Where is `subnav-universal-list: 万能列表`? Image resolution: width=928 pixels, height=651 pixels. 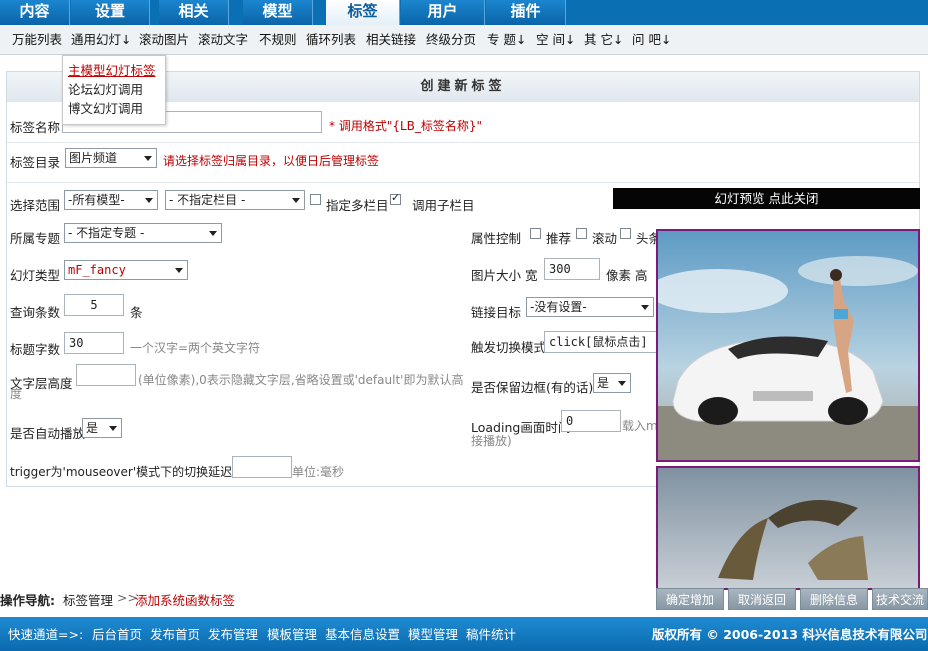 subnav-universal-list: 万能列表 is located at coordinates (37, 40).